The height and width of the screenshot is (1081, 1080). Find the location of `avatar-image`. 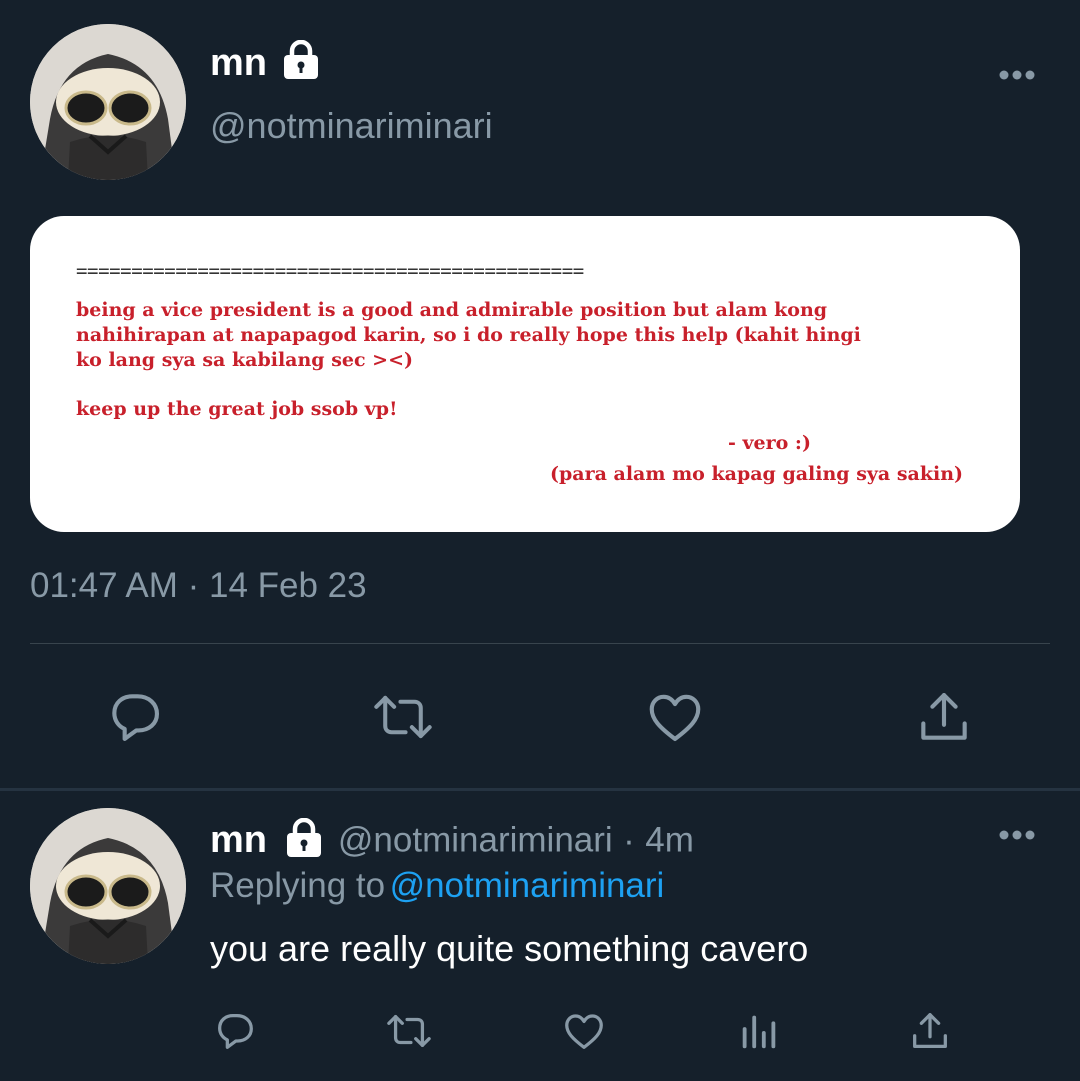

avatar-image is located at coordinates (108, 102).